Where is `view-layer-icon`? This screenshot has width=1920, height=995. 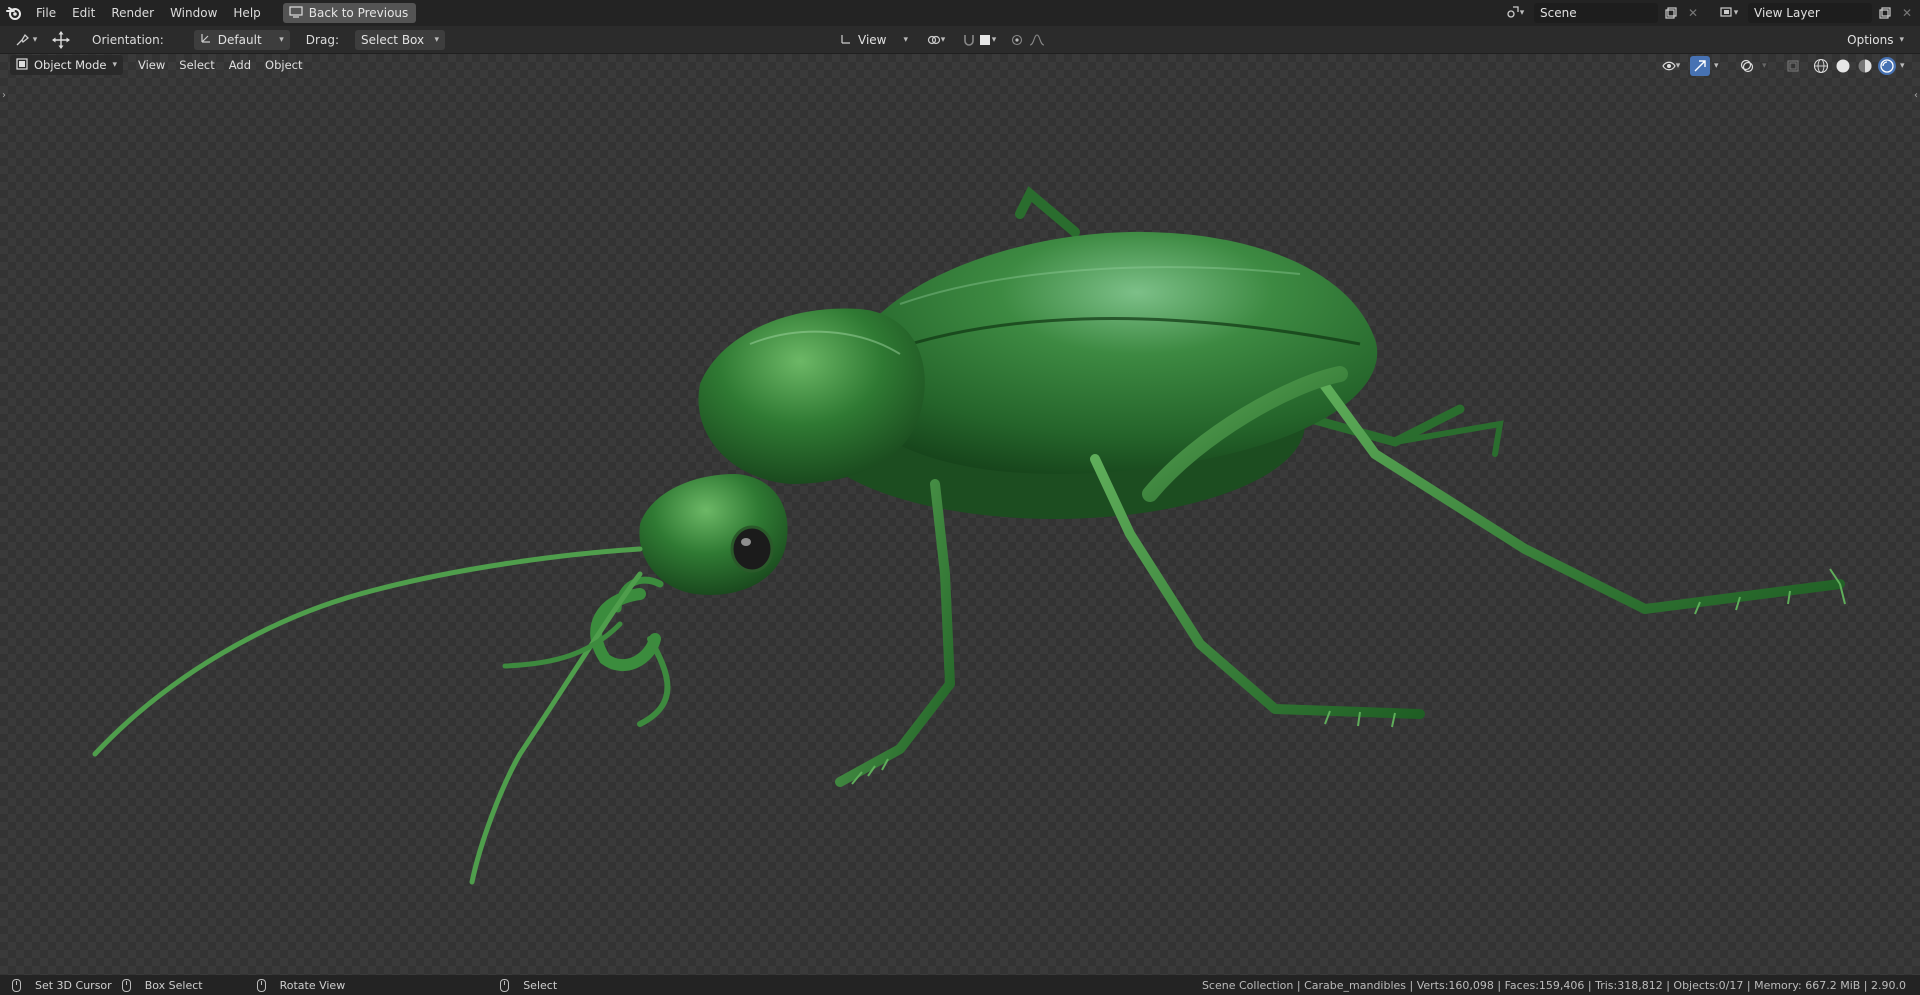 view-layer-icon is located at coordinates (1727, 13).